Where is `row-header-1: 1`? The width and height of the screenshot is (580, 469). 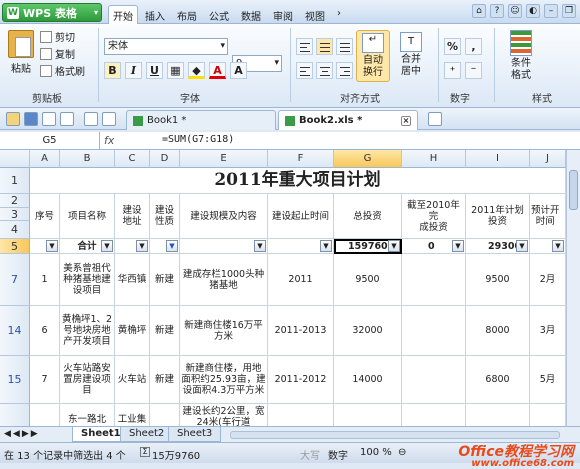 row-header-1: 1 is located at coordinates (15, 181).